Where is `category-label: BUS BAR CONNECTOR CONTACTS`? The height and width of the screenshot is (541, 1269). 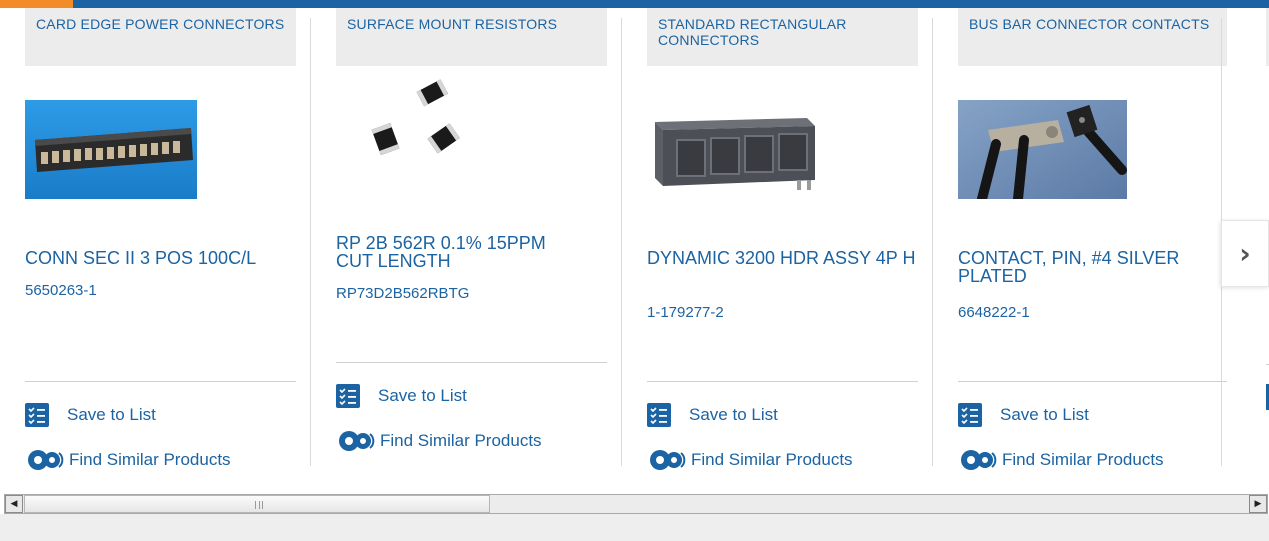 category-label: BUS BAR CONNECTOR CONTACTS is located at coordinates (1092, 37).